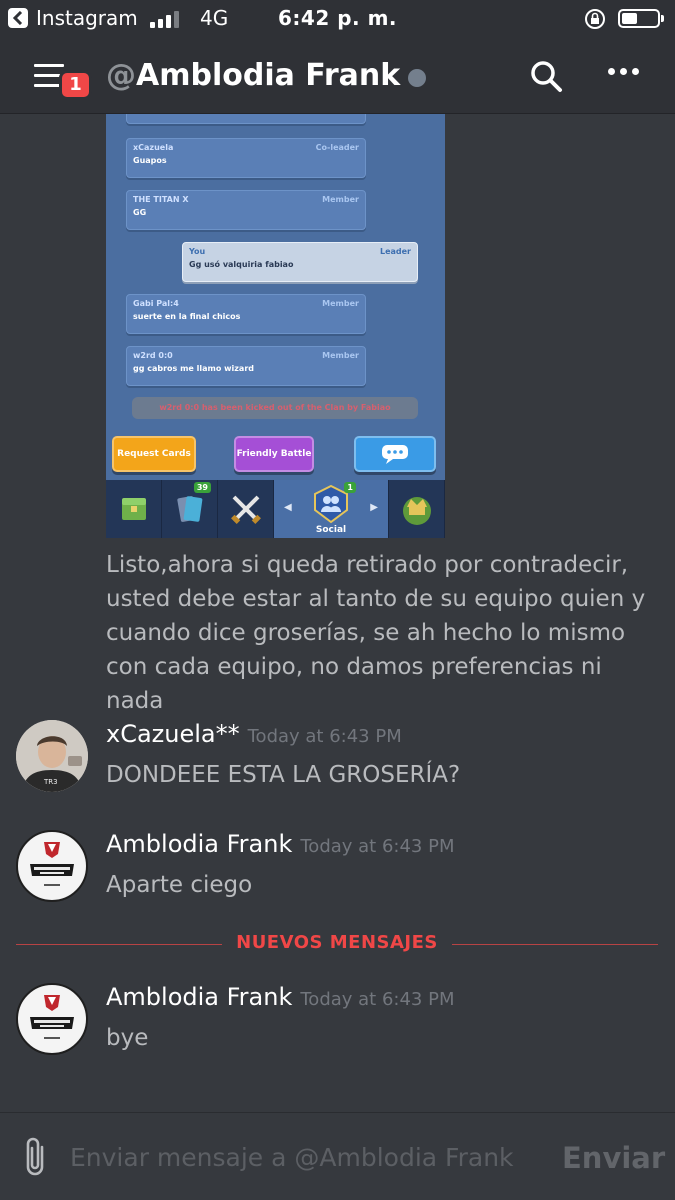 The image size is (675, 1200). Describe the element at coordinates (161, 199) in the screenshot. I see `chat-author: THE TITAN X` at that location.